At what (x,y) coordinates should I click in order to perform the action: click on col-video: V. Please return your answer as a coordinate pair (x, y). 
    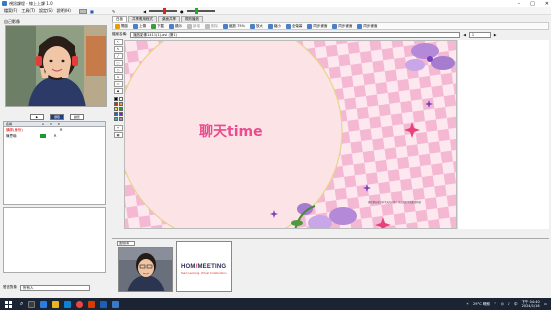
    Looking at the image, I should click on (52, 124).